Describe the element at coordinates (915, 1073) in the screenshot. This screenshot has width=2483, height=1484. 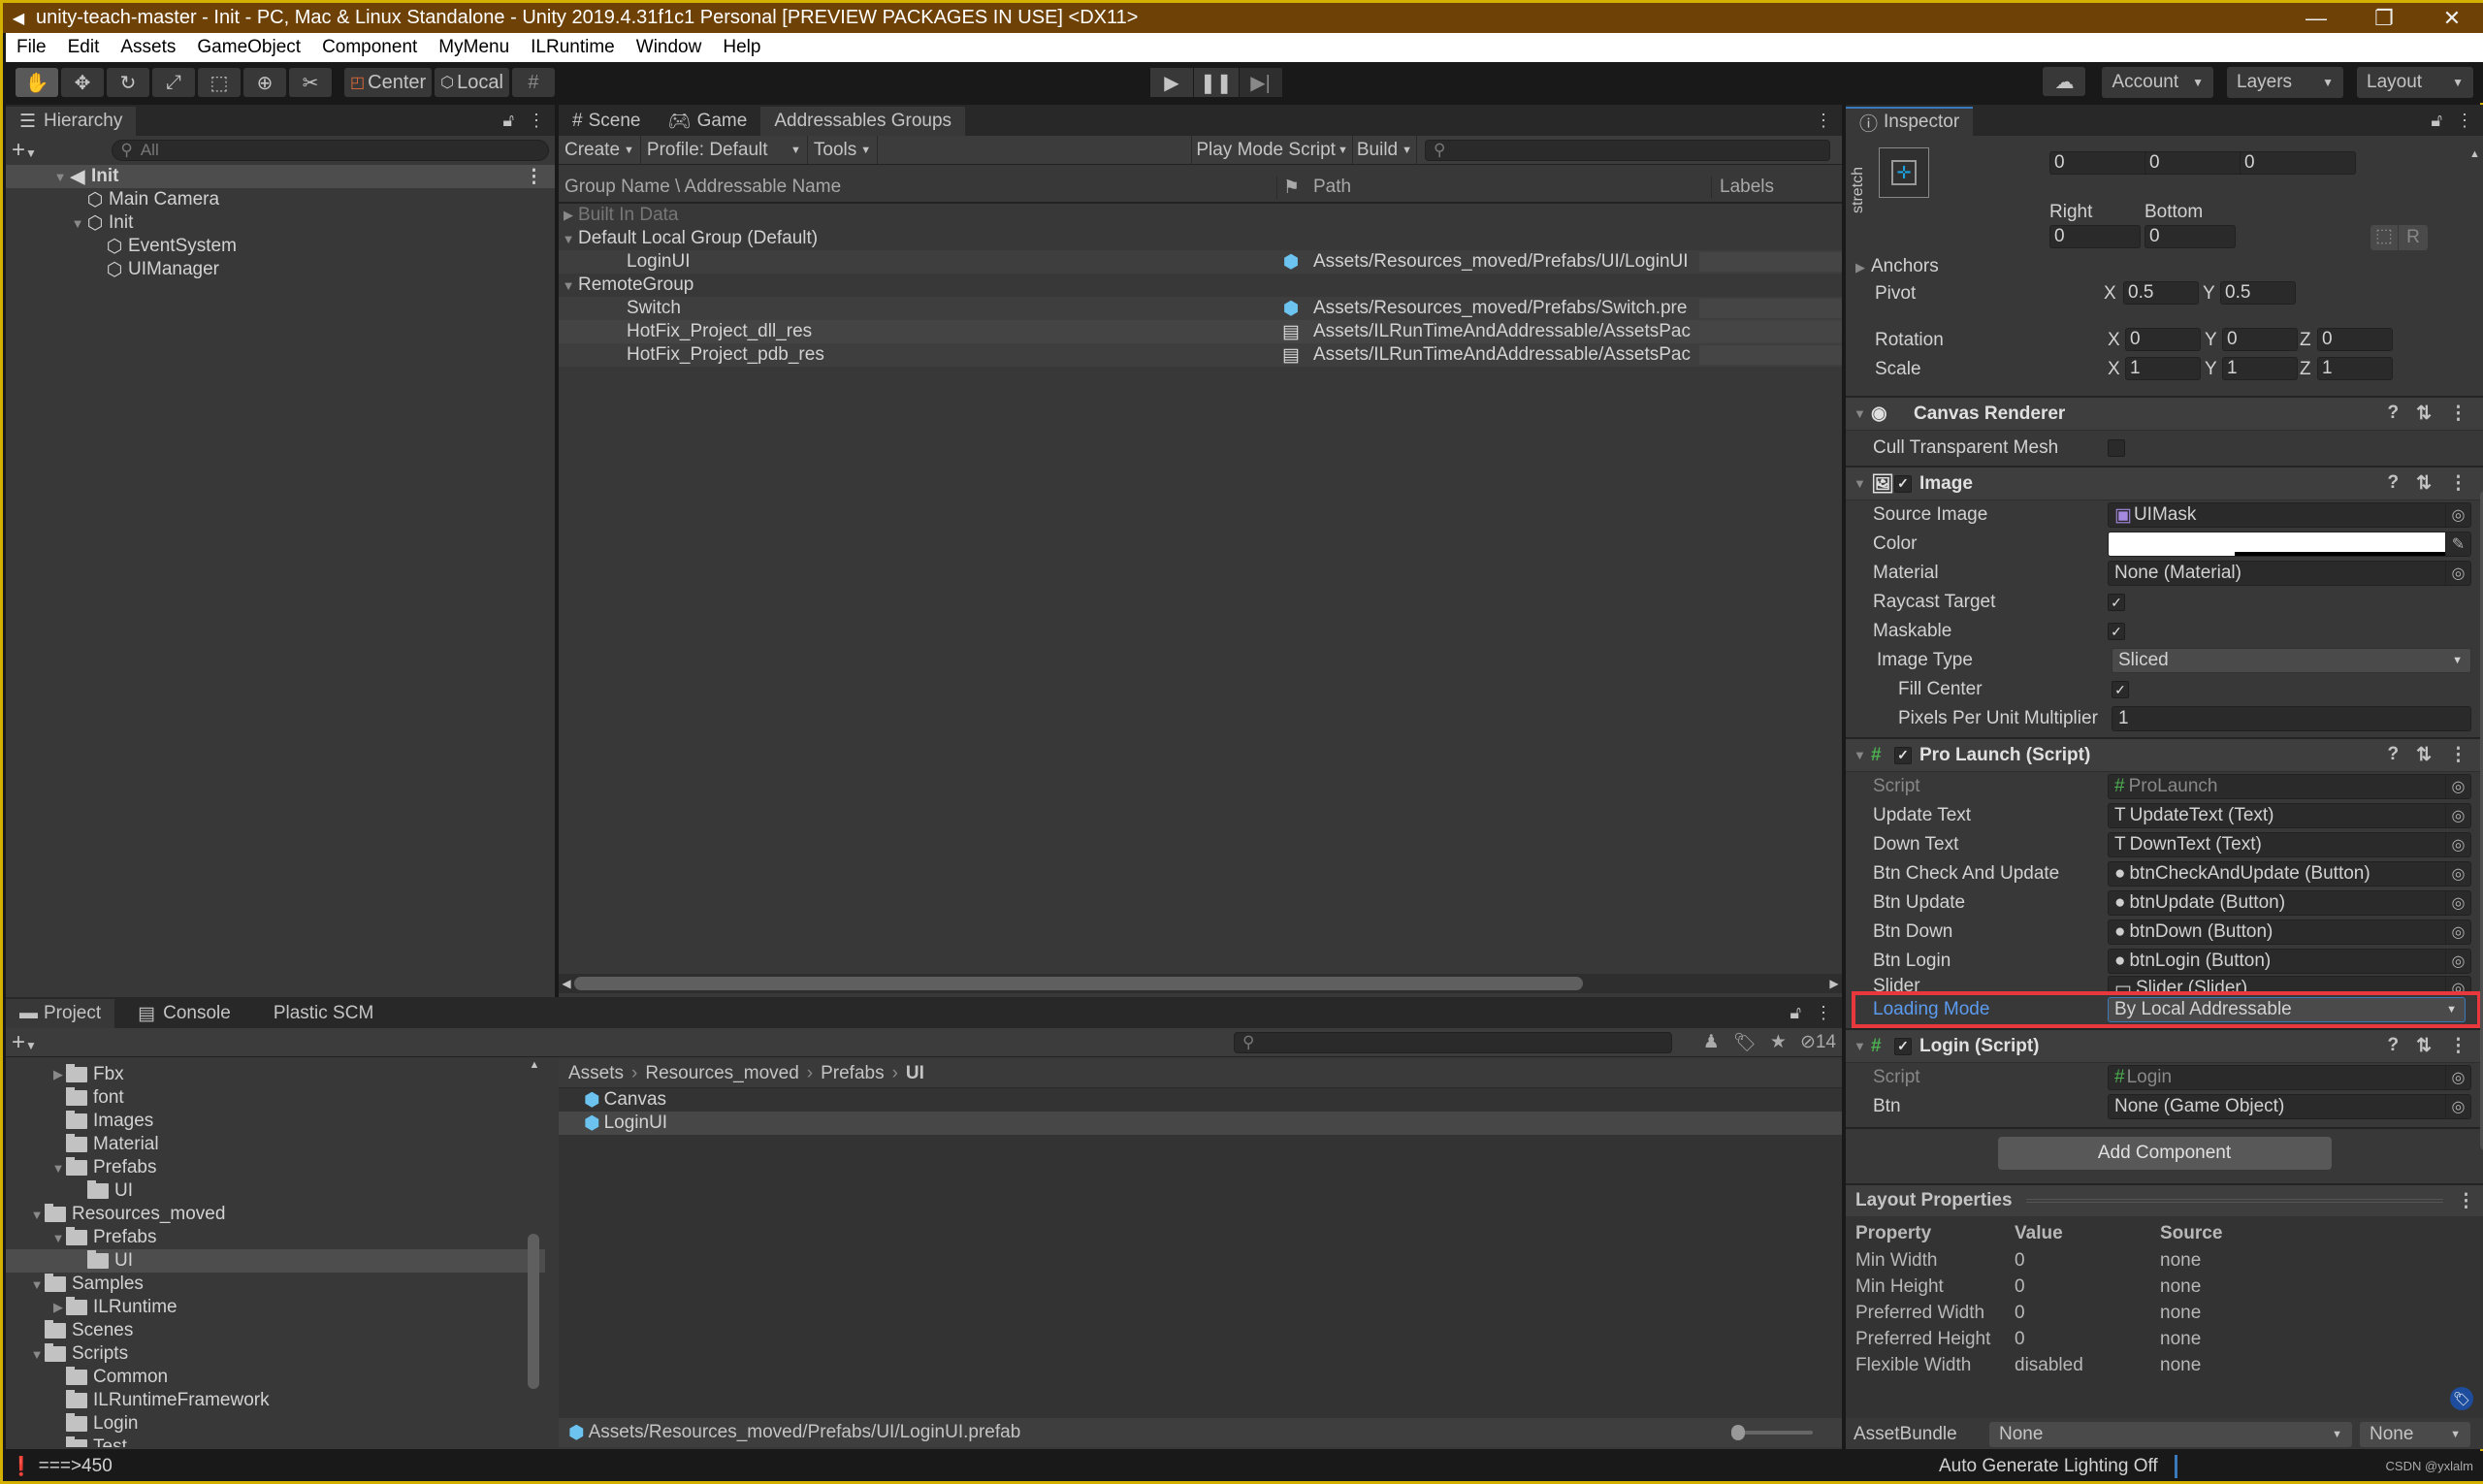
I see `breadcrumb-item: UI` at that location.